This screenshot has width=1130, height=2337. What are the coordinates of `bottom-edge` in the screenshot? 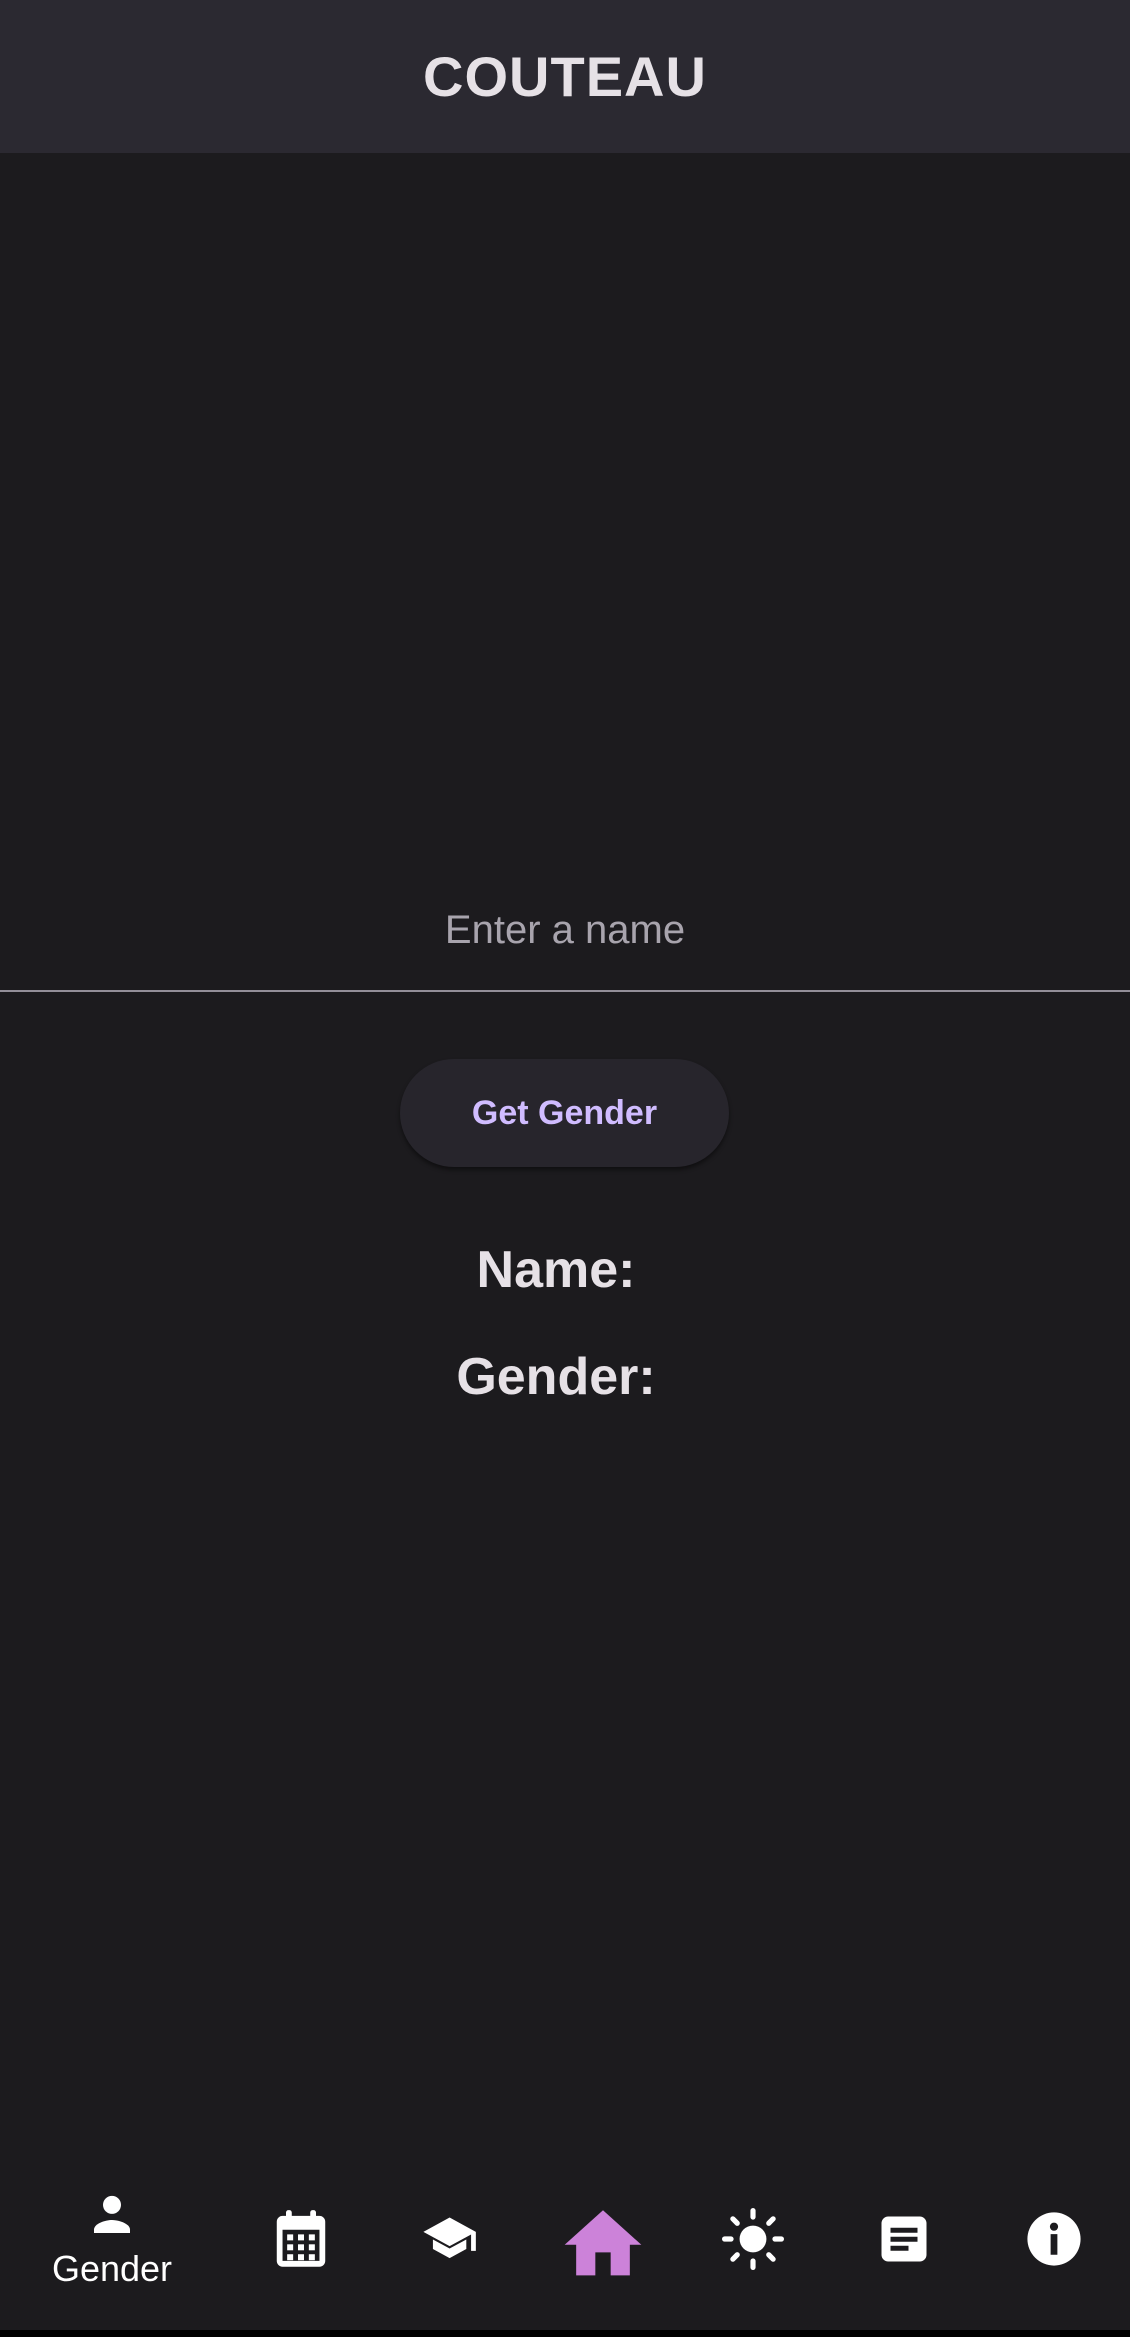 It's located at (565, 2333).